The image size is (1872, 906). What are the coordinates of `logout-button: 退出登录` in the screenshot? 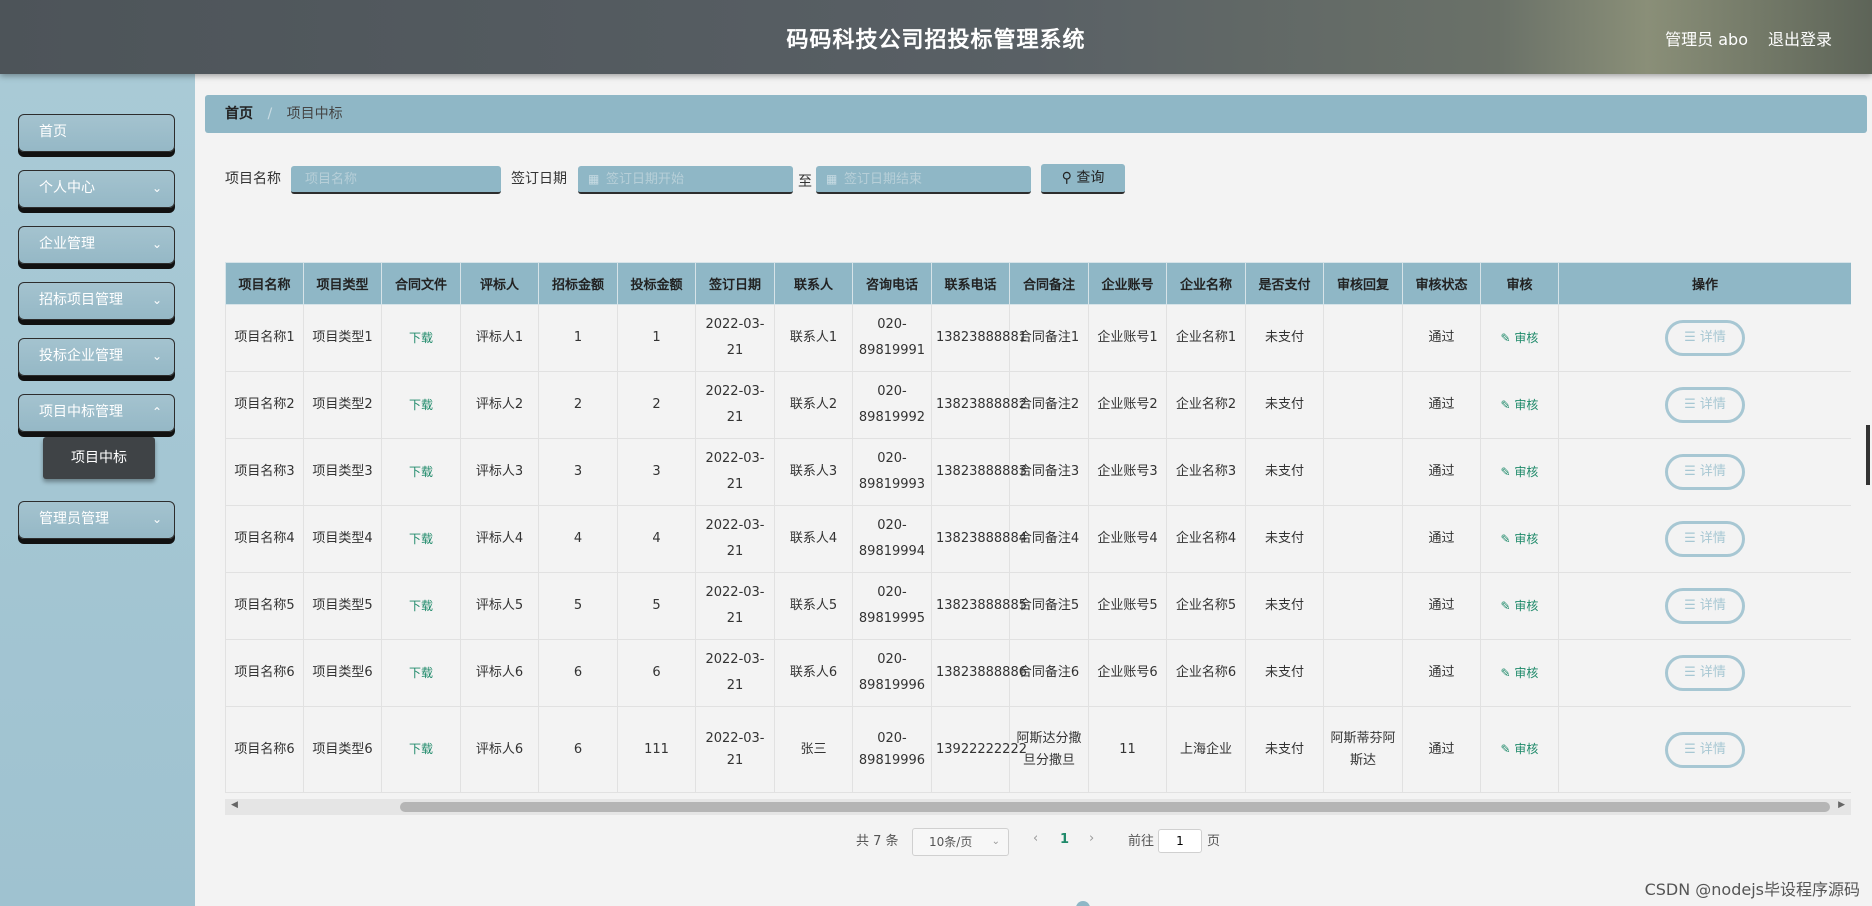 It's located at (1800, 38).